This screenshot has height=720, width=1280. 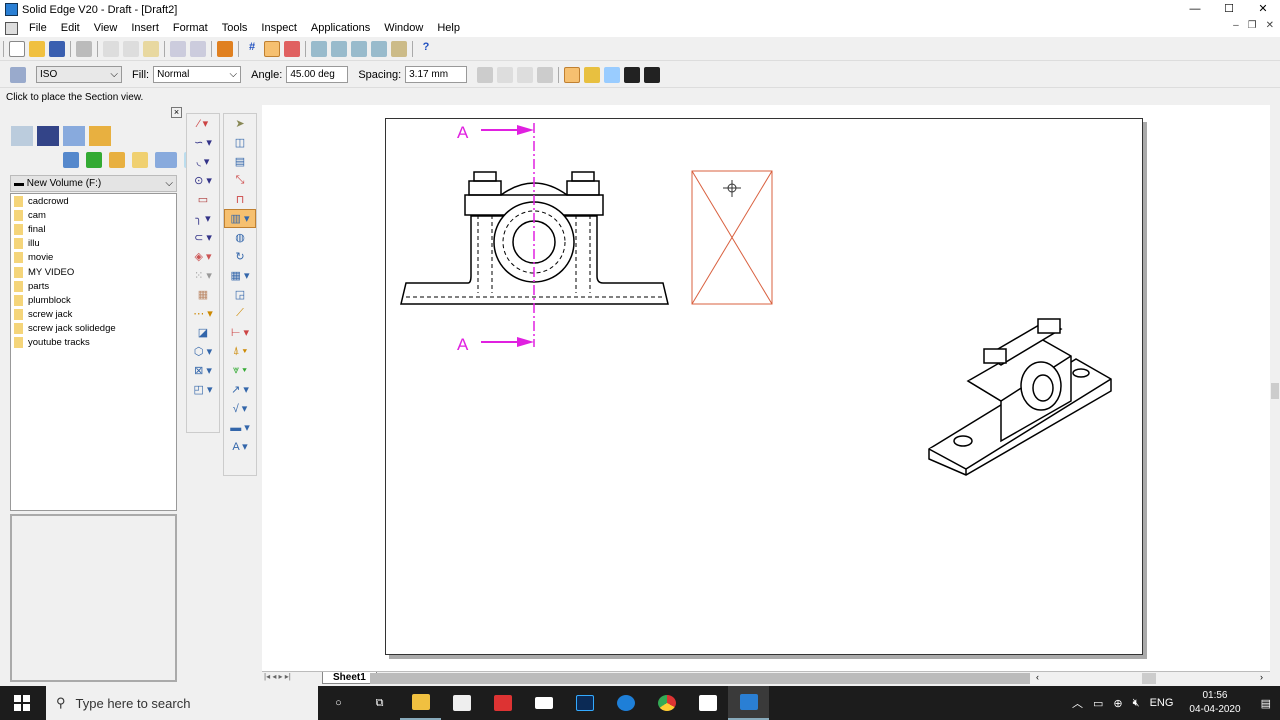 What do you see at coordinates (182, 703) in the screenshot?
I see `search-box: ⚲ Type here to search` at bounding box center [182, 703].